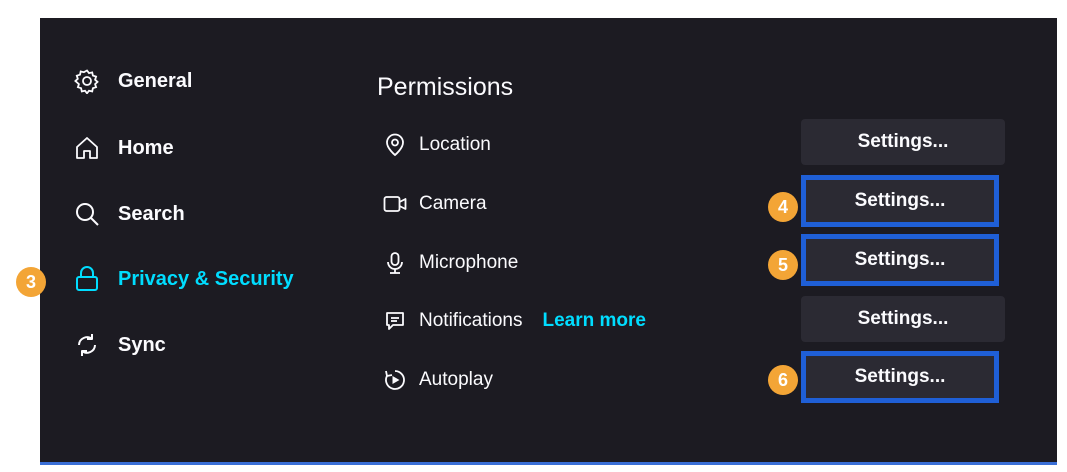 This screenshot has width=1067, height=472. Describe the element at coordinates (395, 145) in the screenshot. I see `location-icon` at that location.